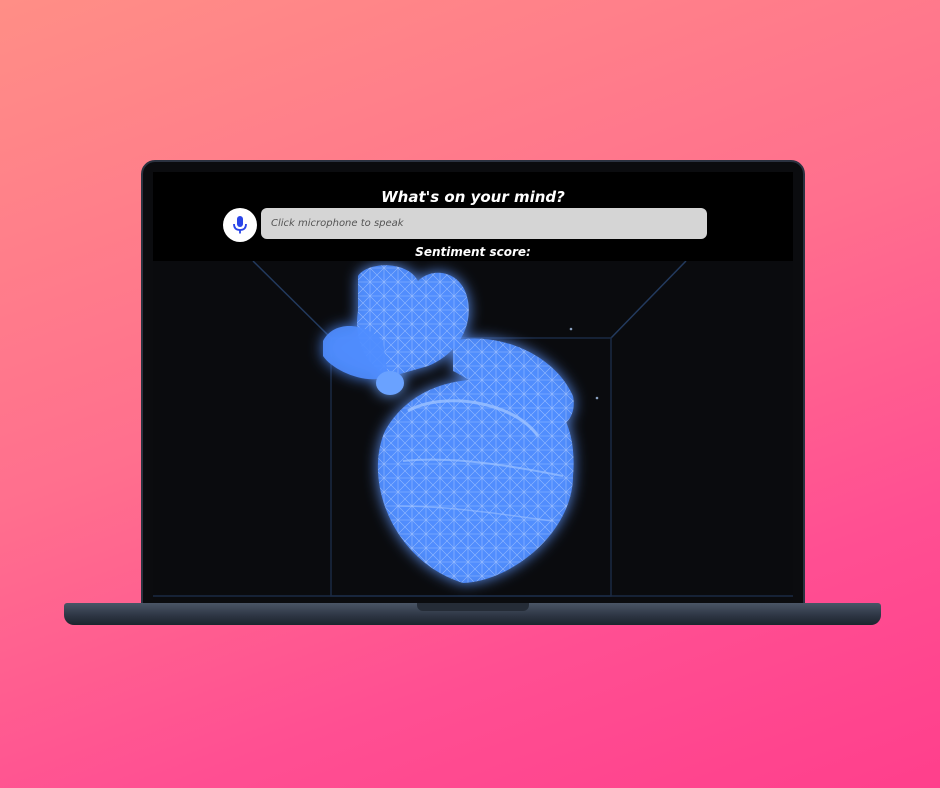 This screenshot has height=788, width=940. I want to click on laptop-notch, so click(473, 607).